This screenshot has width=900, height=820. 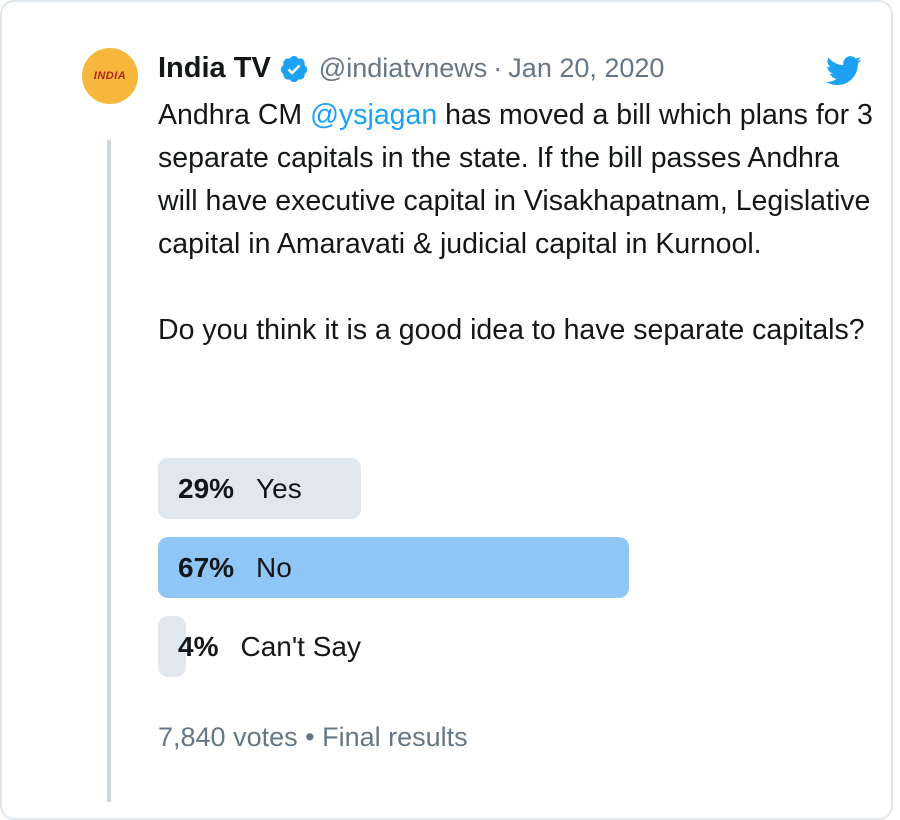 I want to click on author-name: India TV, so click(x=214, y=68).